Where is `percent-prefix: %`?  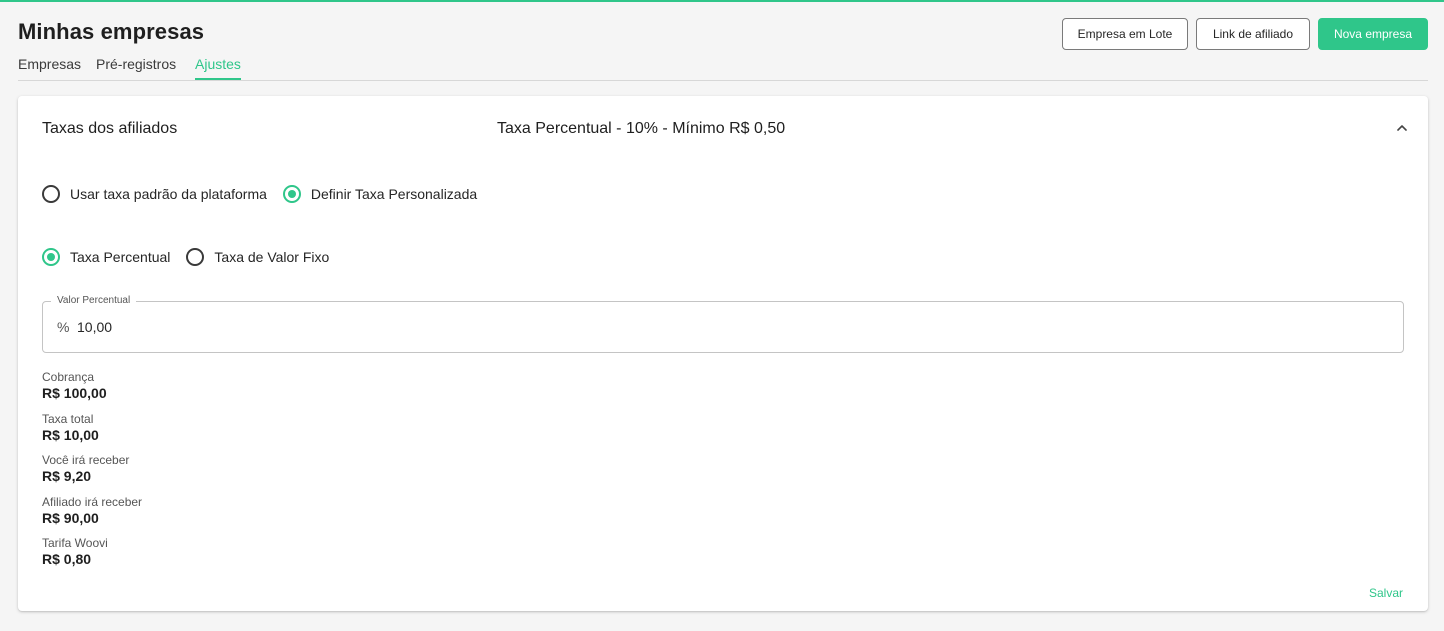
percent-prefix: % is located at coordinates (63, 327).